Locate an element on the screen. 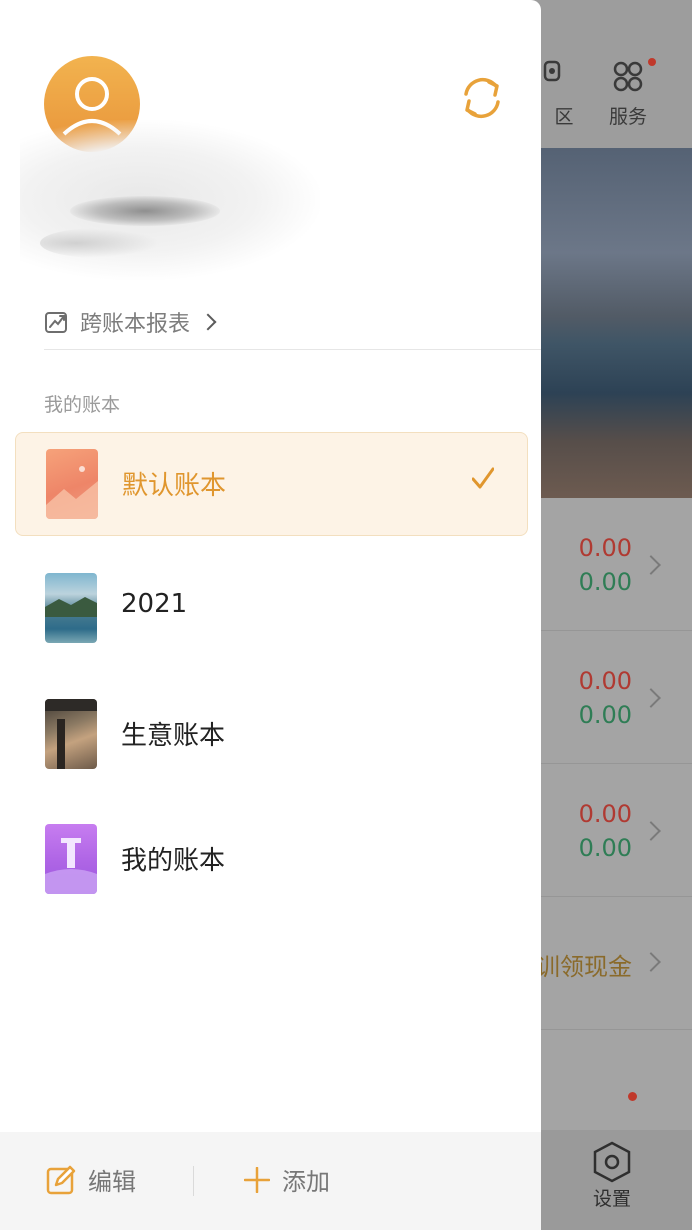 The image size is (692, 1230). tab-settings: 设置 is located at coordinates (612, 1175).